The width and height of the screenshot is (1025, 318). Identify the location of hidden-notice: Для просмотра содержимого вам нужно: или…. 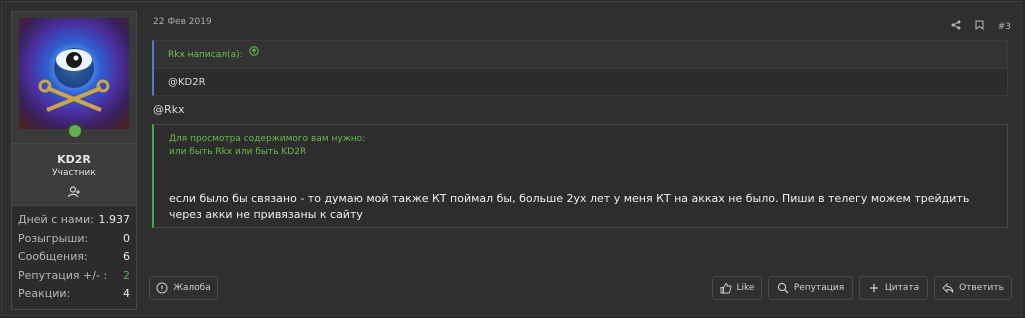
(580, 142).